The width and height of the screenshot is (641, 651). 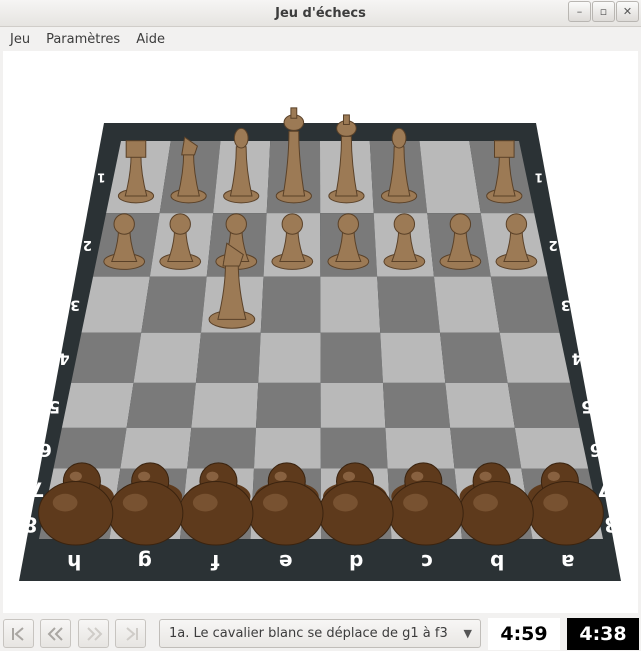 I want to click on maximize-button: ▫, so click(x=603, y=11).